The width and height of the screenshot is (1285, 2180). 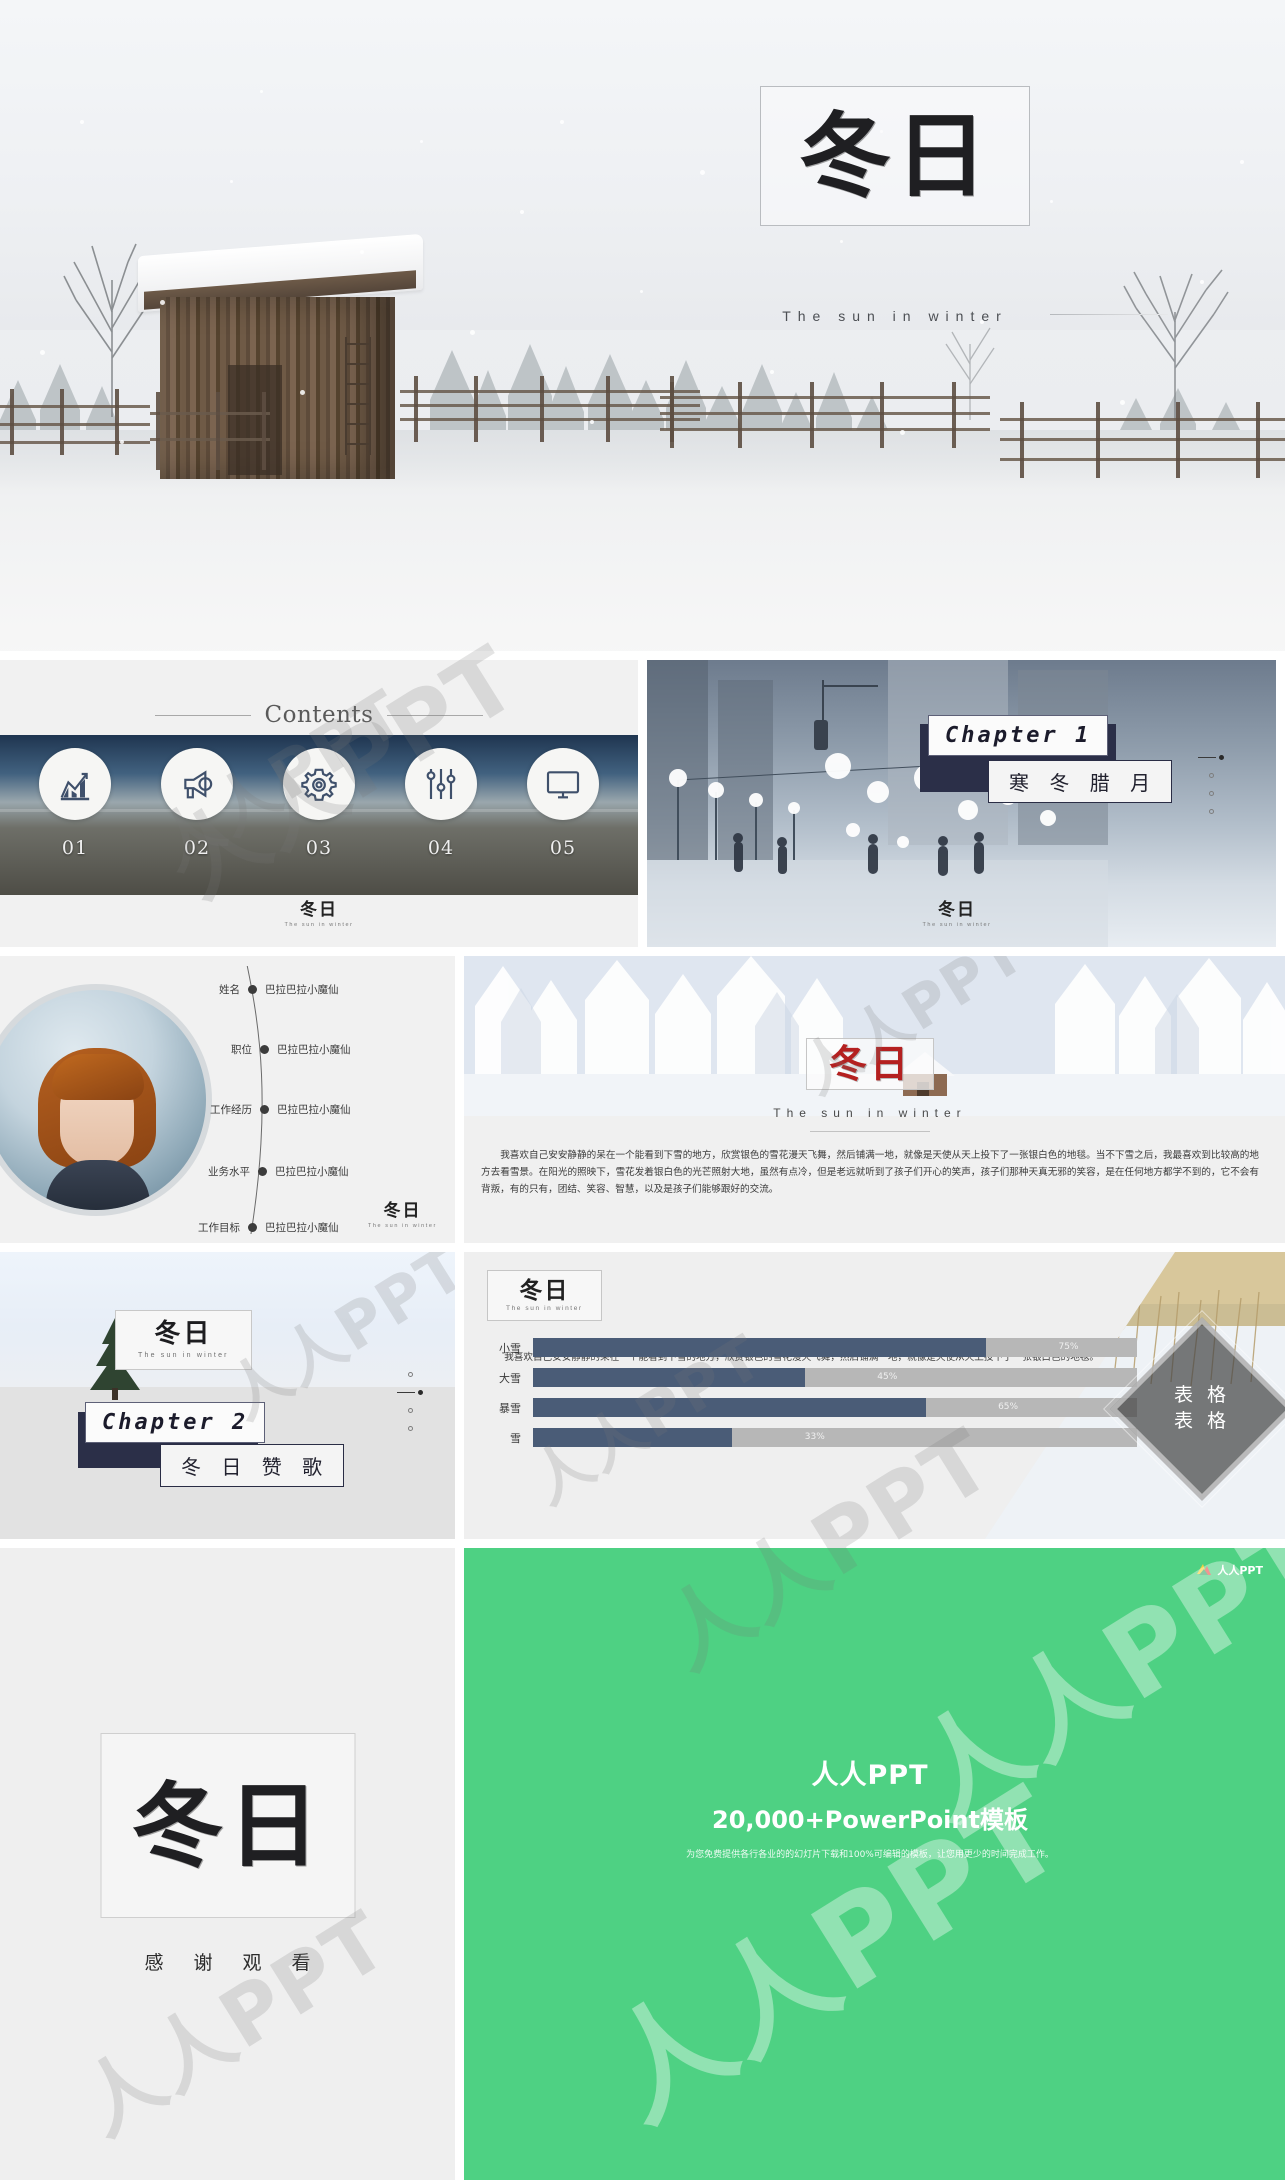 I want to click on slide-logo-chart: 冬日 The sun in winter, so click(x=544, y=1295).